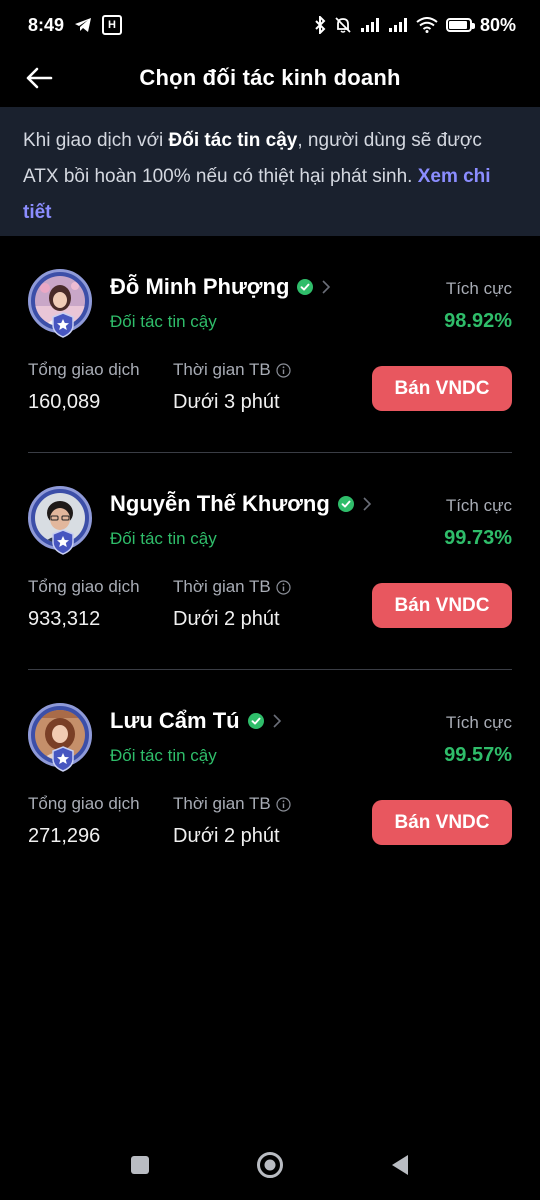 This screenshot has height=1200, width=540. I want to click on status-left: 8:49 H, so click(75, 25).